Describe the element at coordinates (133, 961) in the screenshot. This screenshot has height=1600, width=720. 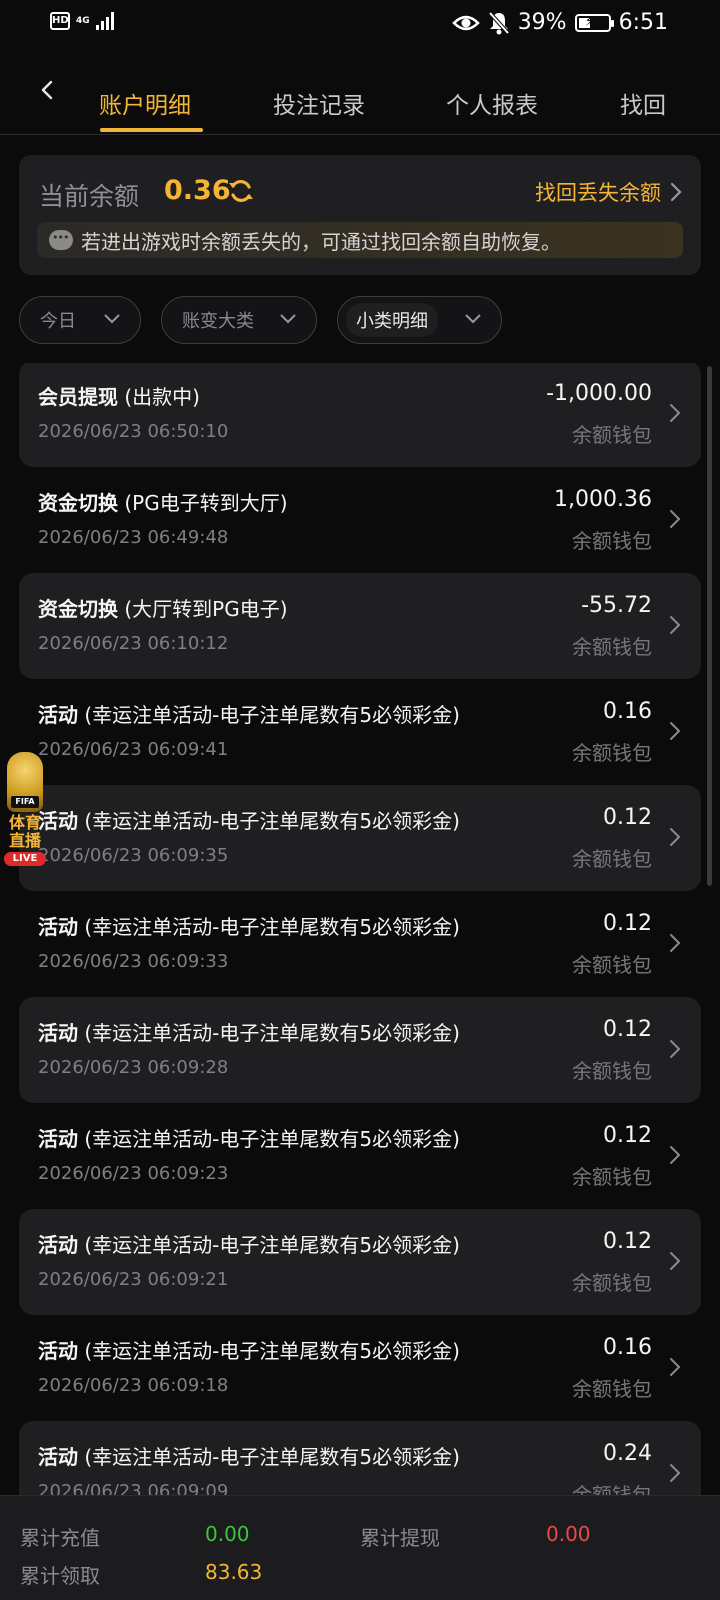
I see `transaction-time: 2026/06/23 06:09:33` at that location.